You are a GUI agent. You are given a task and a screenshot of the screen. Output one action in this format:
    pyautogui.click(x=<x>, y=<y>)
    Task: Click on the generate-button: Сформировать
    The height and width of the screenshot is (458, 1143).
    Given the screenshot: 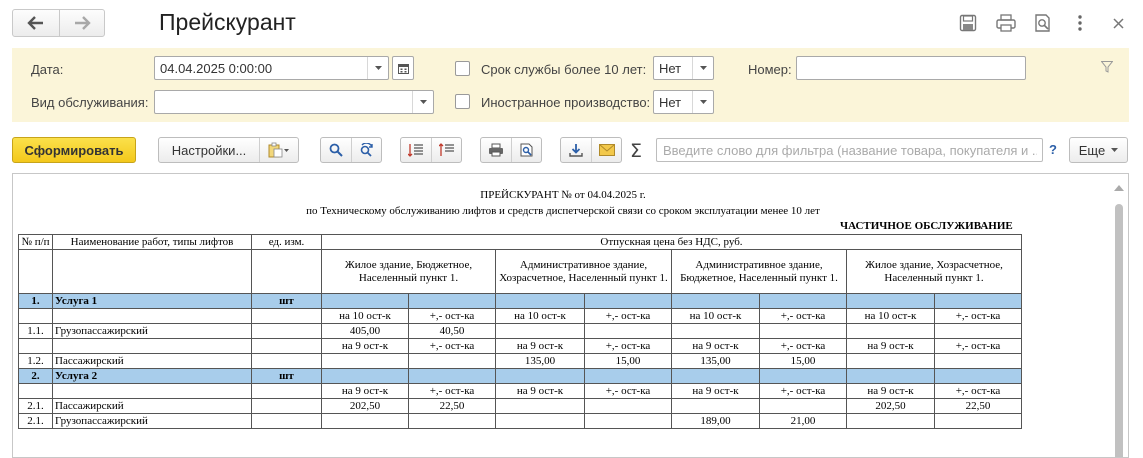 What is the action you would take?
    pyautogui.click(x=74, y=150)
    